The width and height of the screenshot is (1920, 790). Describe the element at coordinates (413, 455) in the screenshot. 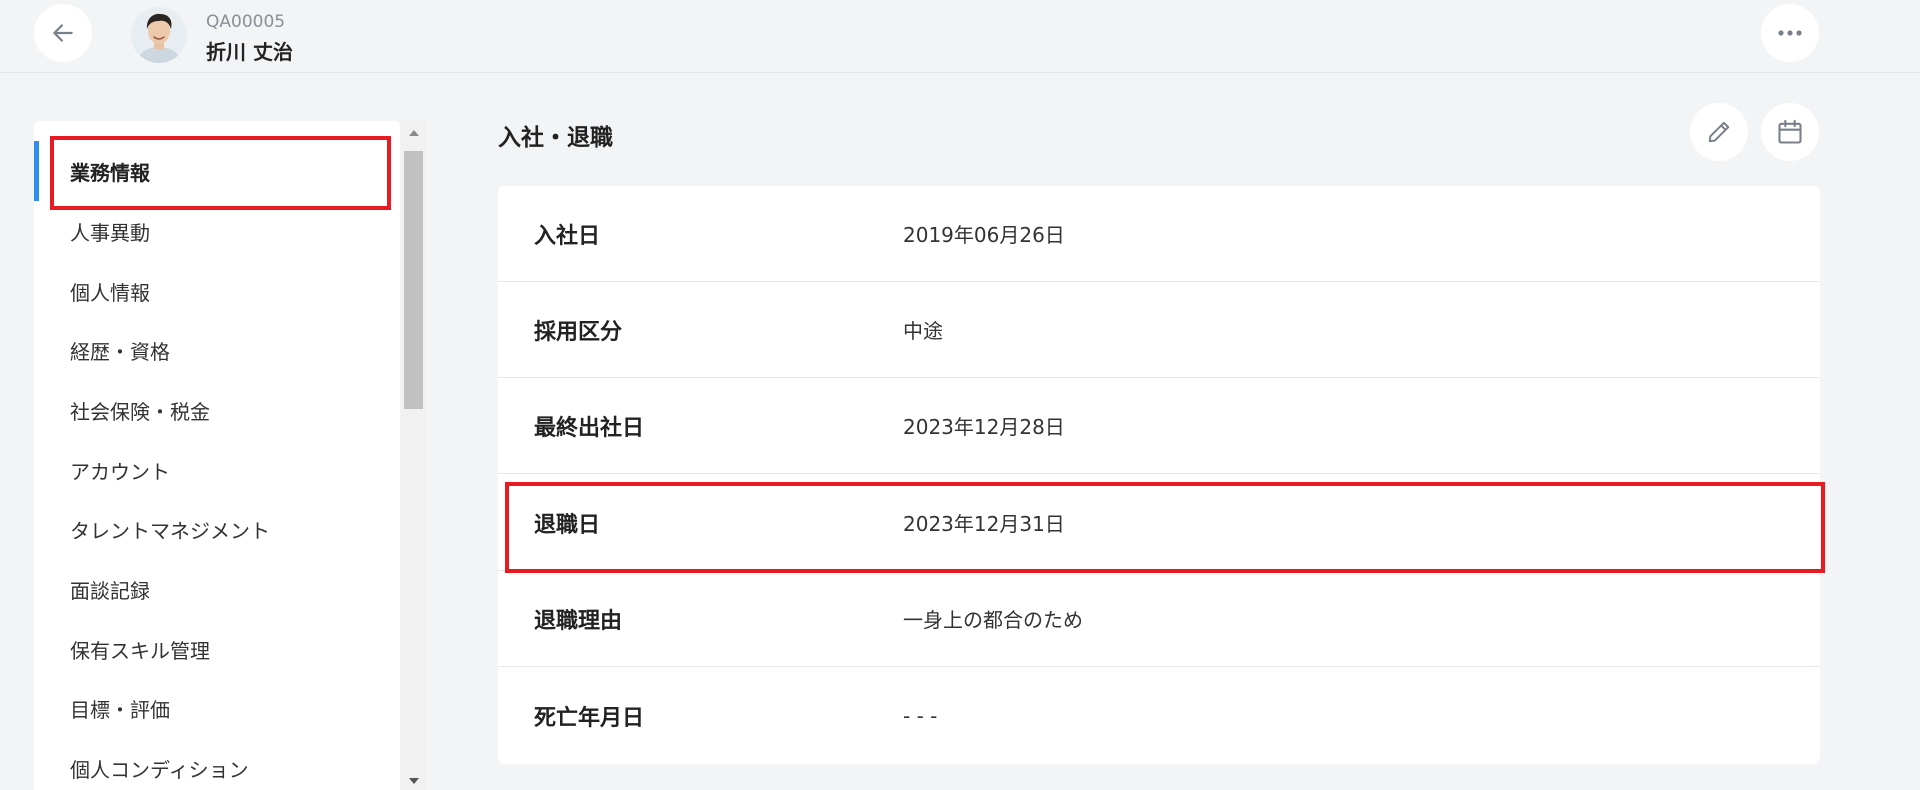

I see `sidebar-scrollbar` at that location.